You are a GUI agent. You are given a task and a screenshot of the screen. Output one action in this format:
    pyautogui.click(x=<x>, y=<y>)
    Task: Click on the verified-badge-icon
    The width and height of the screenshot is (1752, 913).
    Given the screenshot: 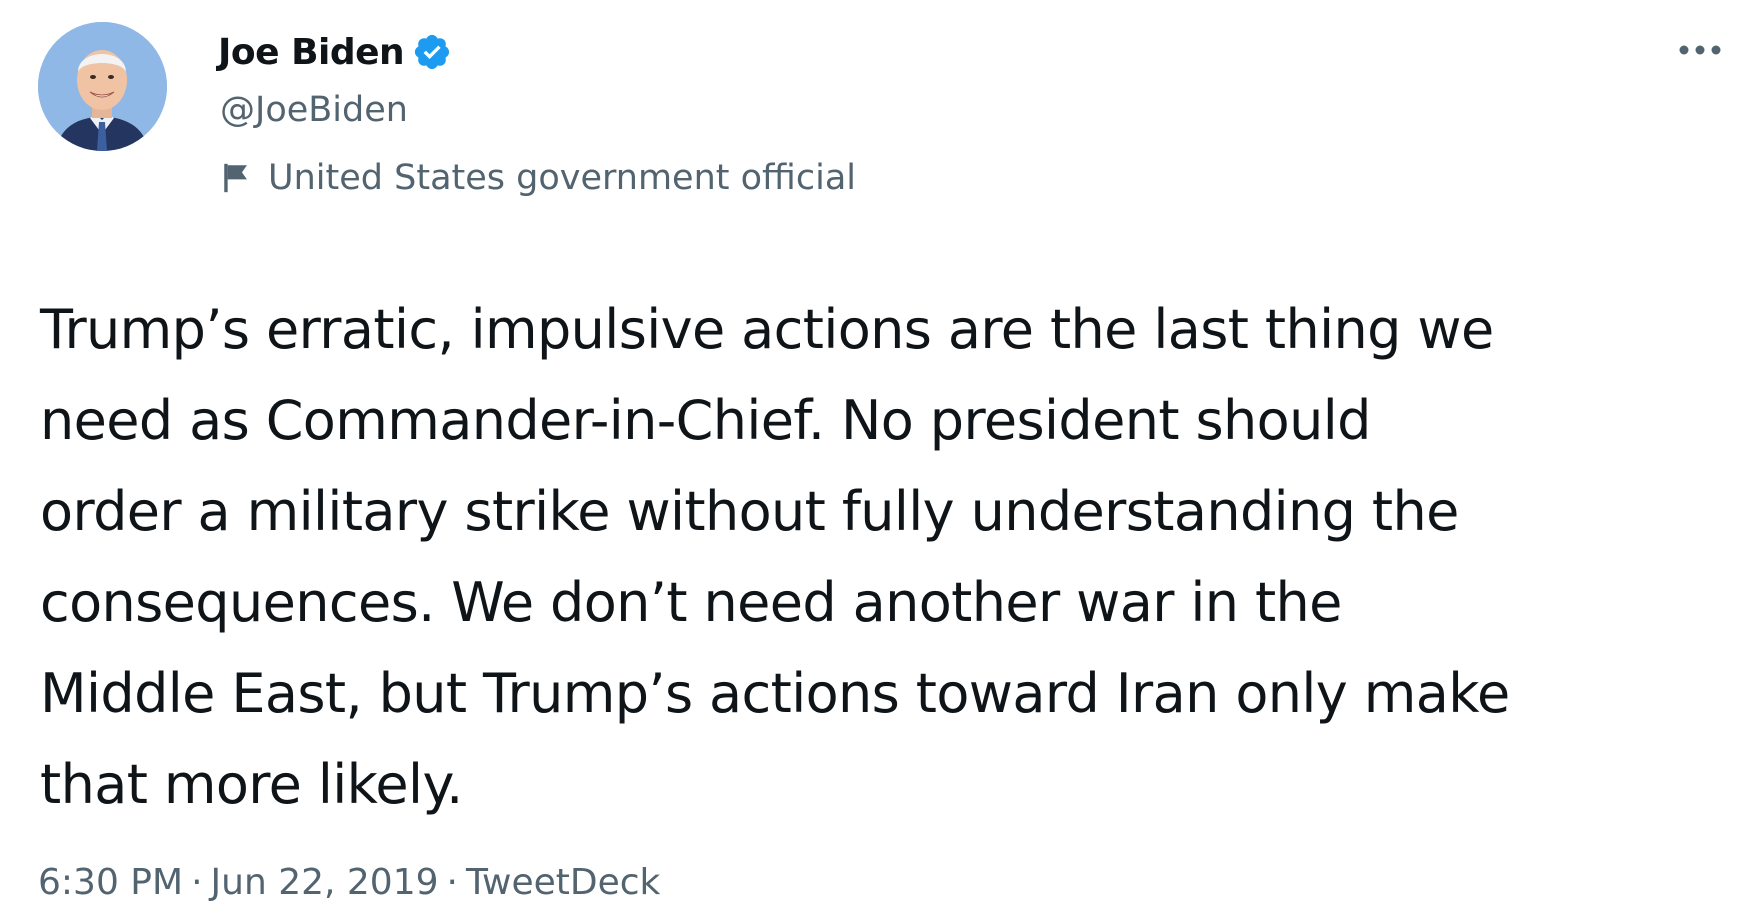 What is the action you would take?
    pyautogui.click(x=432, y=52)
    